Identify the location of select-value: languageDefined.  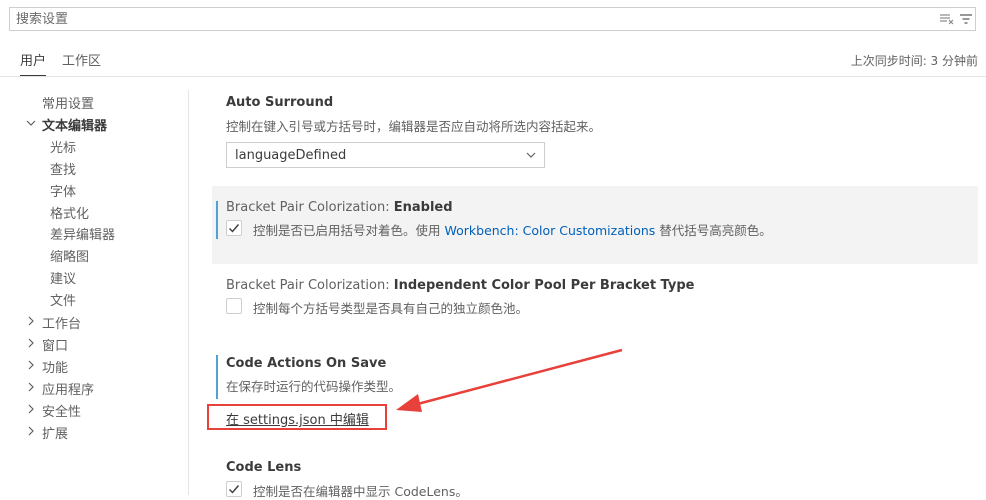
(291, 155).